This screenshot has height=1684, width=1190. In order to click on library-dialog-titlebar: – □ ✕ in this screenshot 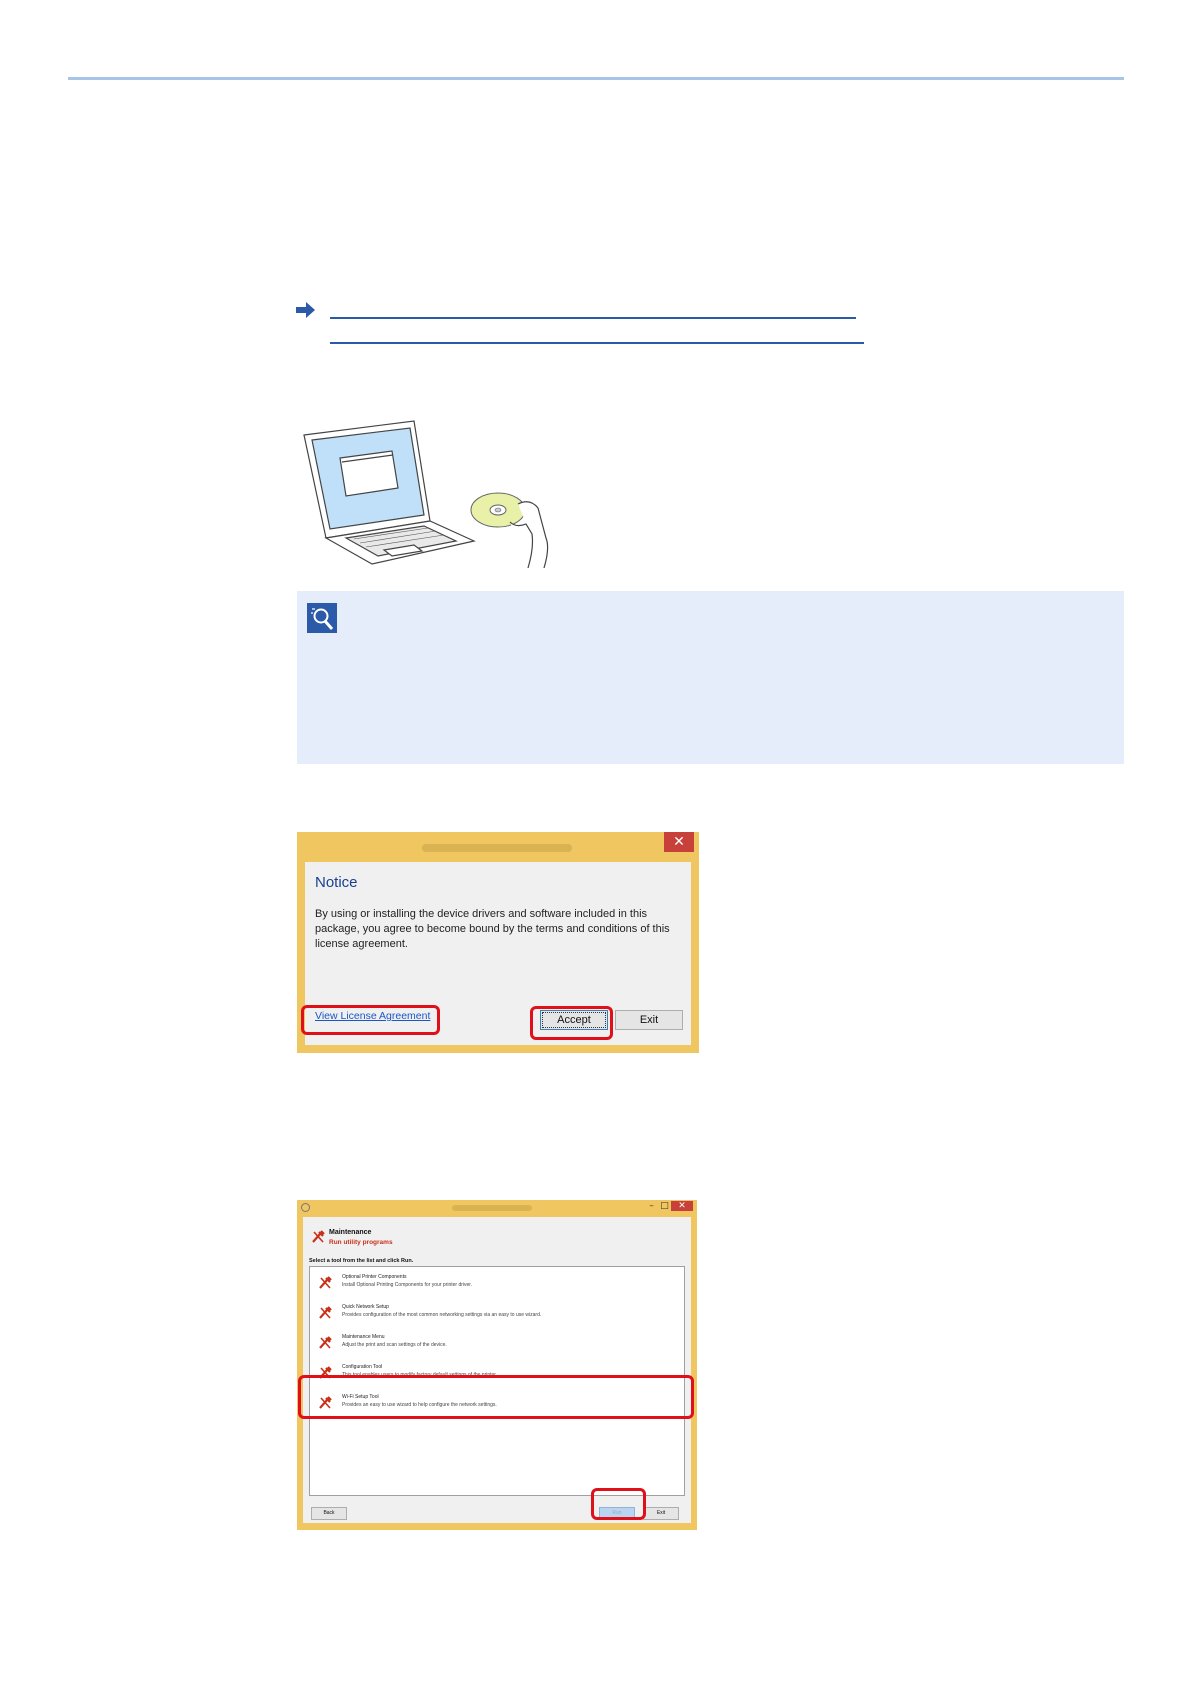, I will do `click(497, 1208)`.